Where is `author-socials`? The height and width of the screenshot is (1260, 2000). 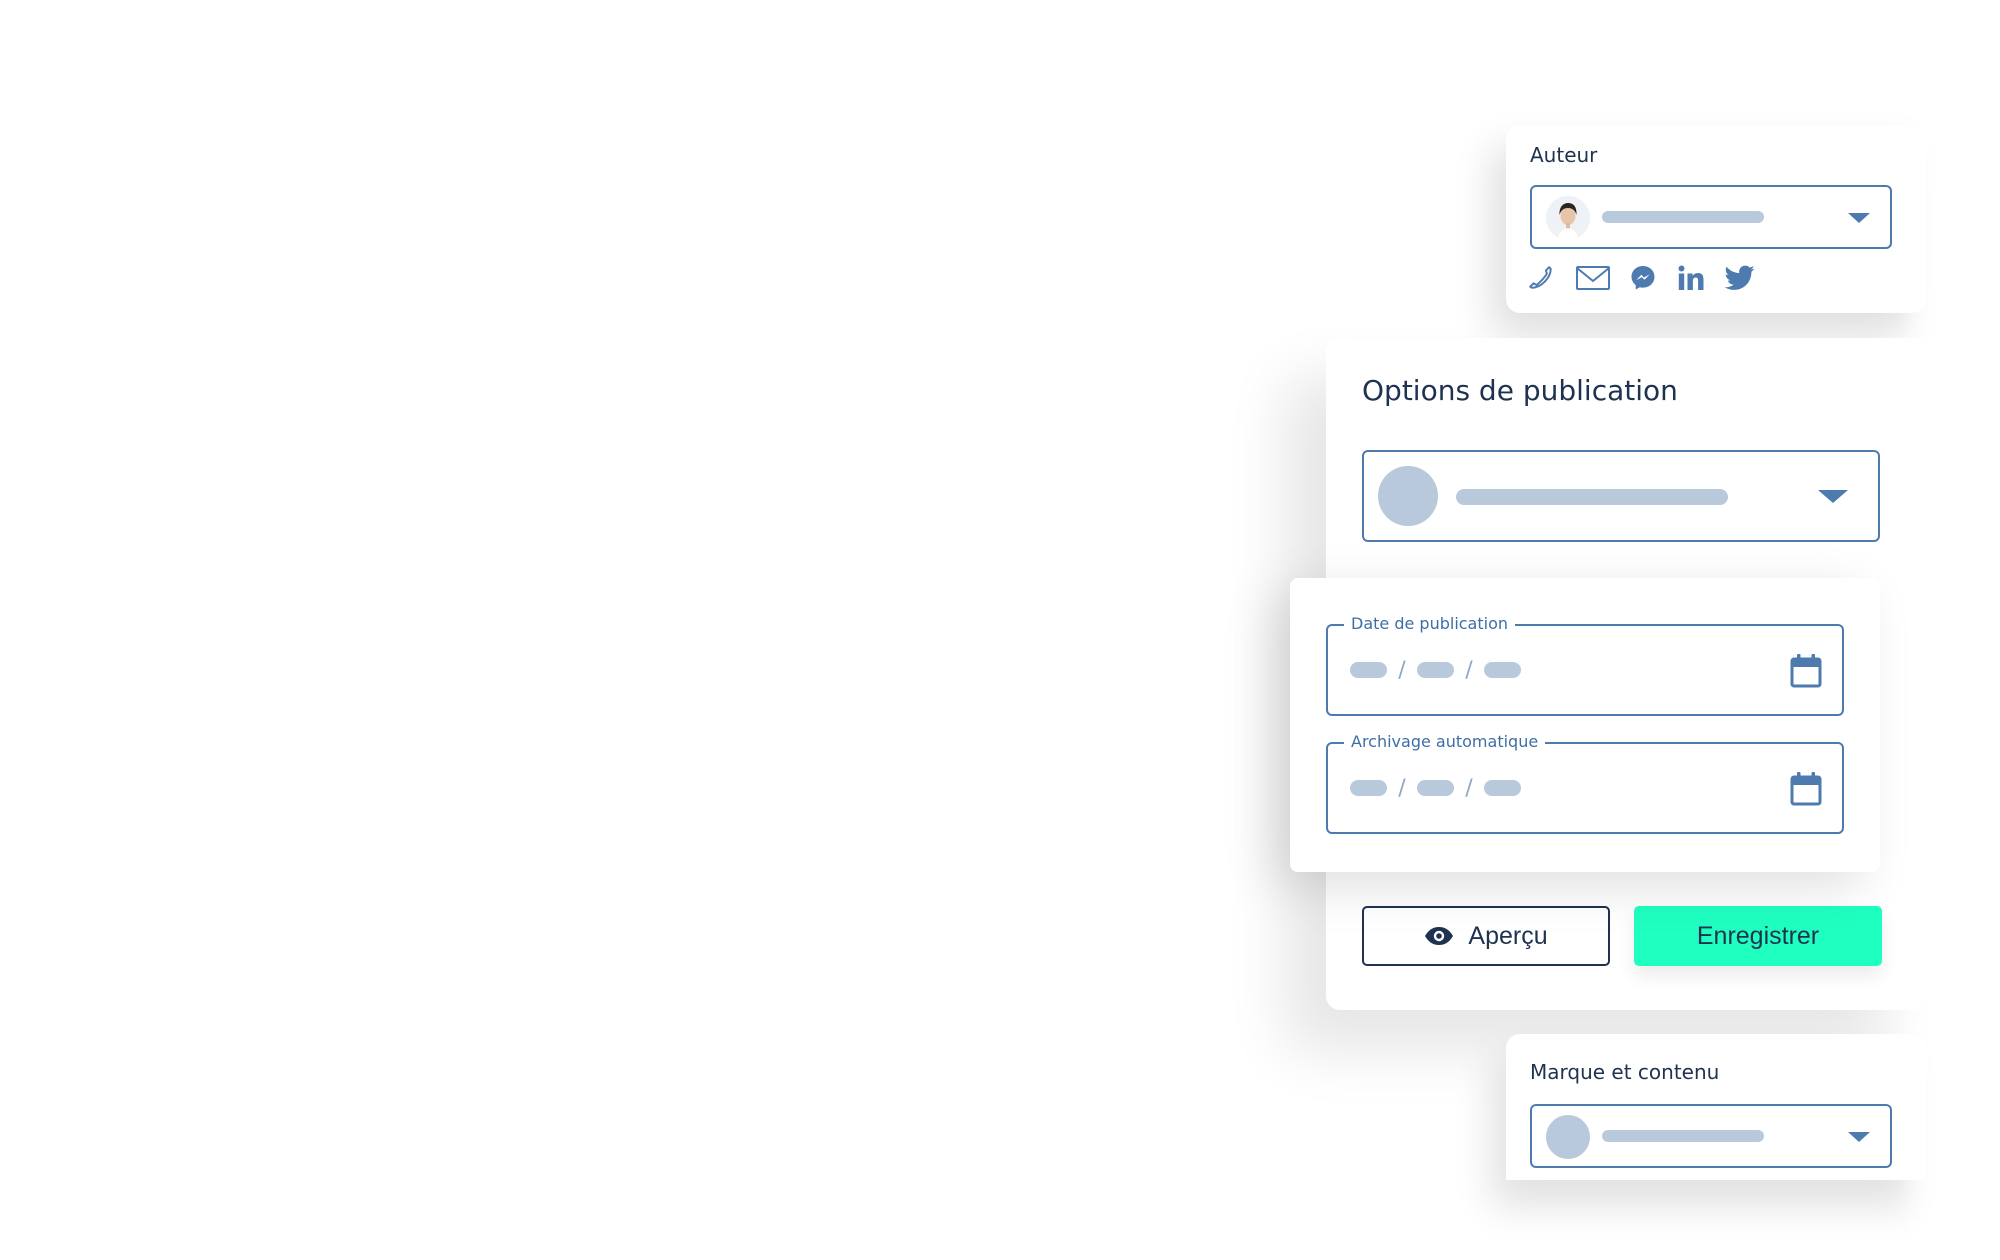 author-socials is located at coordinates (1642, 278).